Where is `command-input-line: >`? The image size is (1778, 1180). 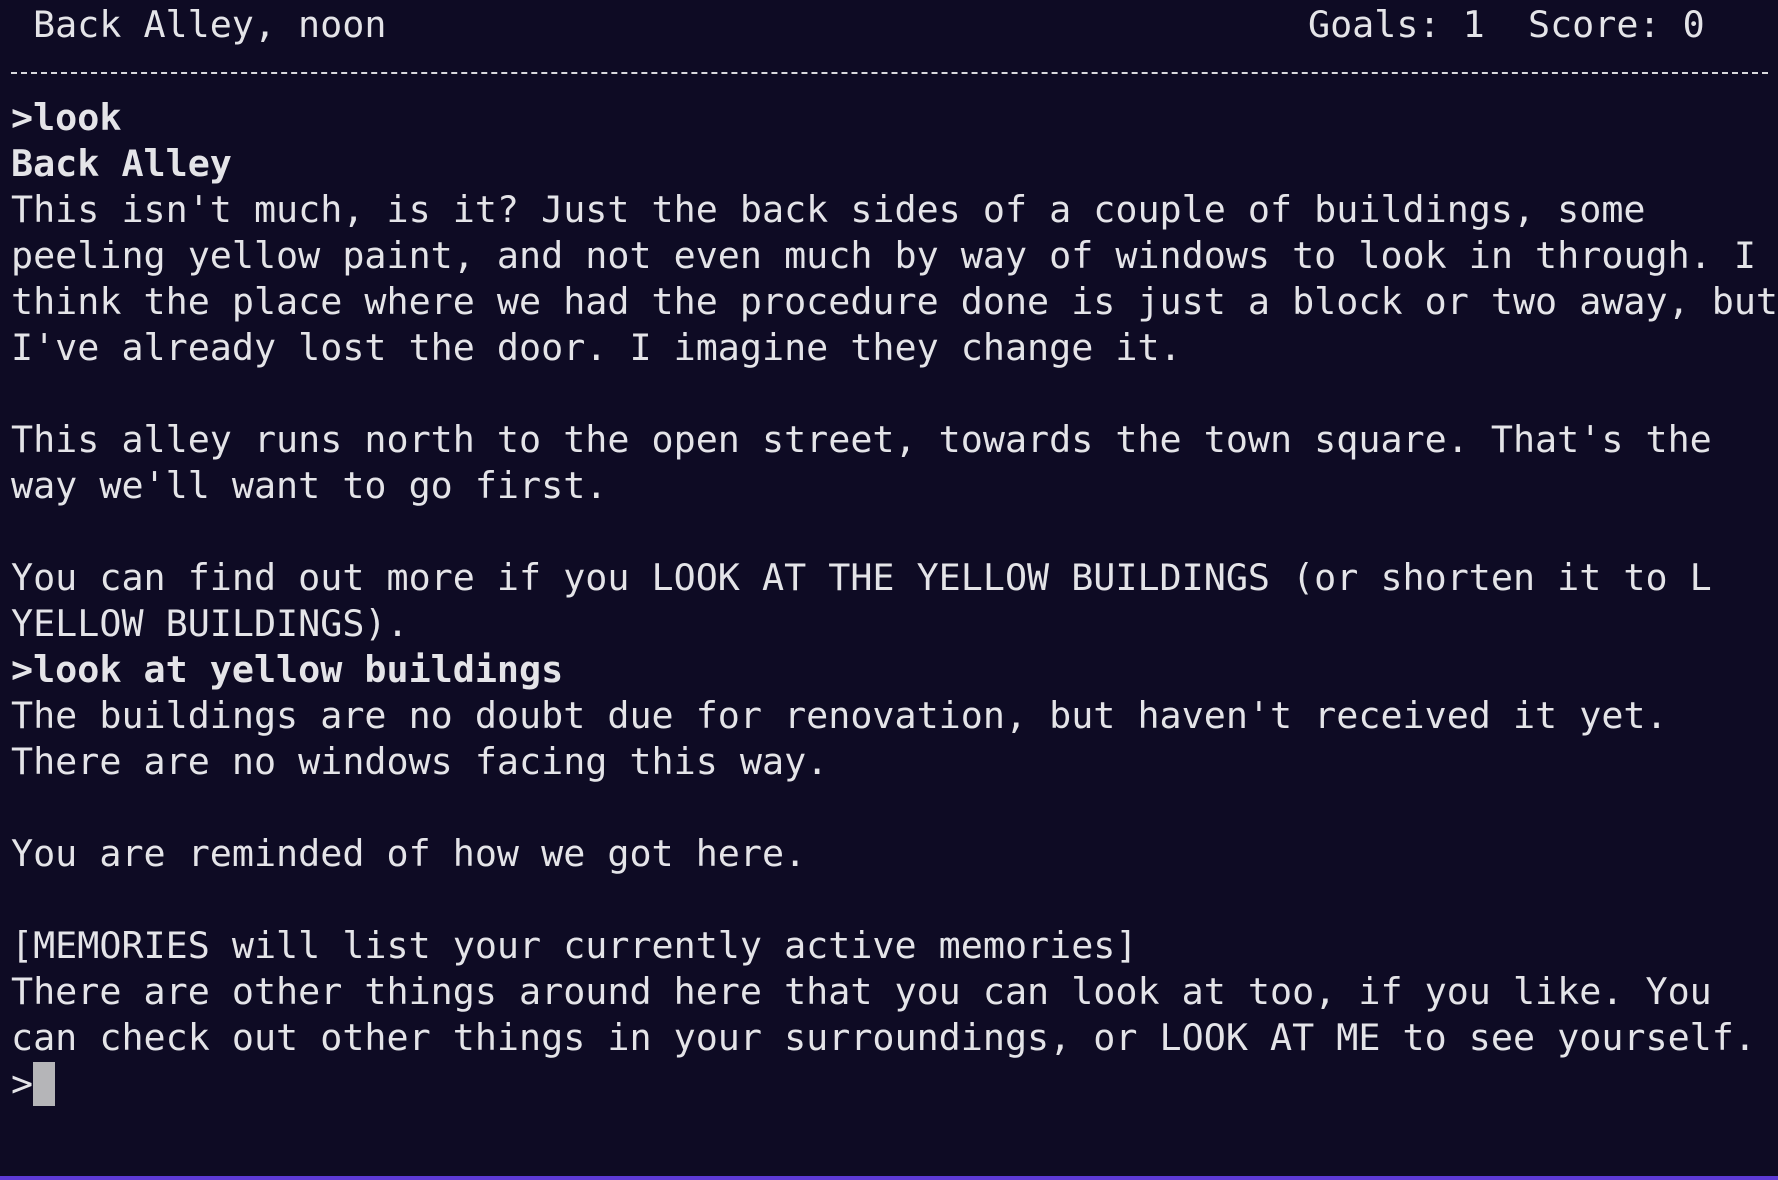
command-input-line: > is located at coordinates (891, 1084).